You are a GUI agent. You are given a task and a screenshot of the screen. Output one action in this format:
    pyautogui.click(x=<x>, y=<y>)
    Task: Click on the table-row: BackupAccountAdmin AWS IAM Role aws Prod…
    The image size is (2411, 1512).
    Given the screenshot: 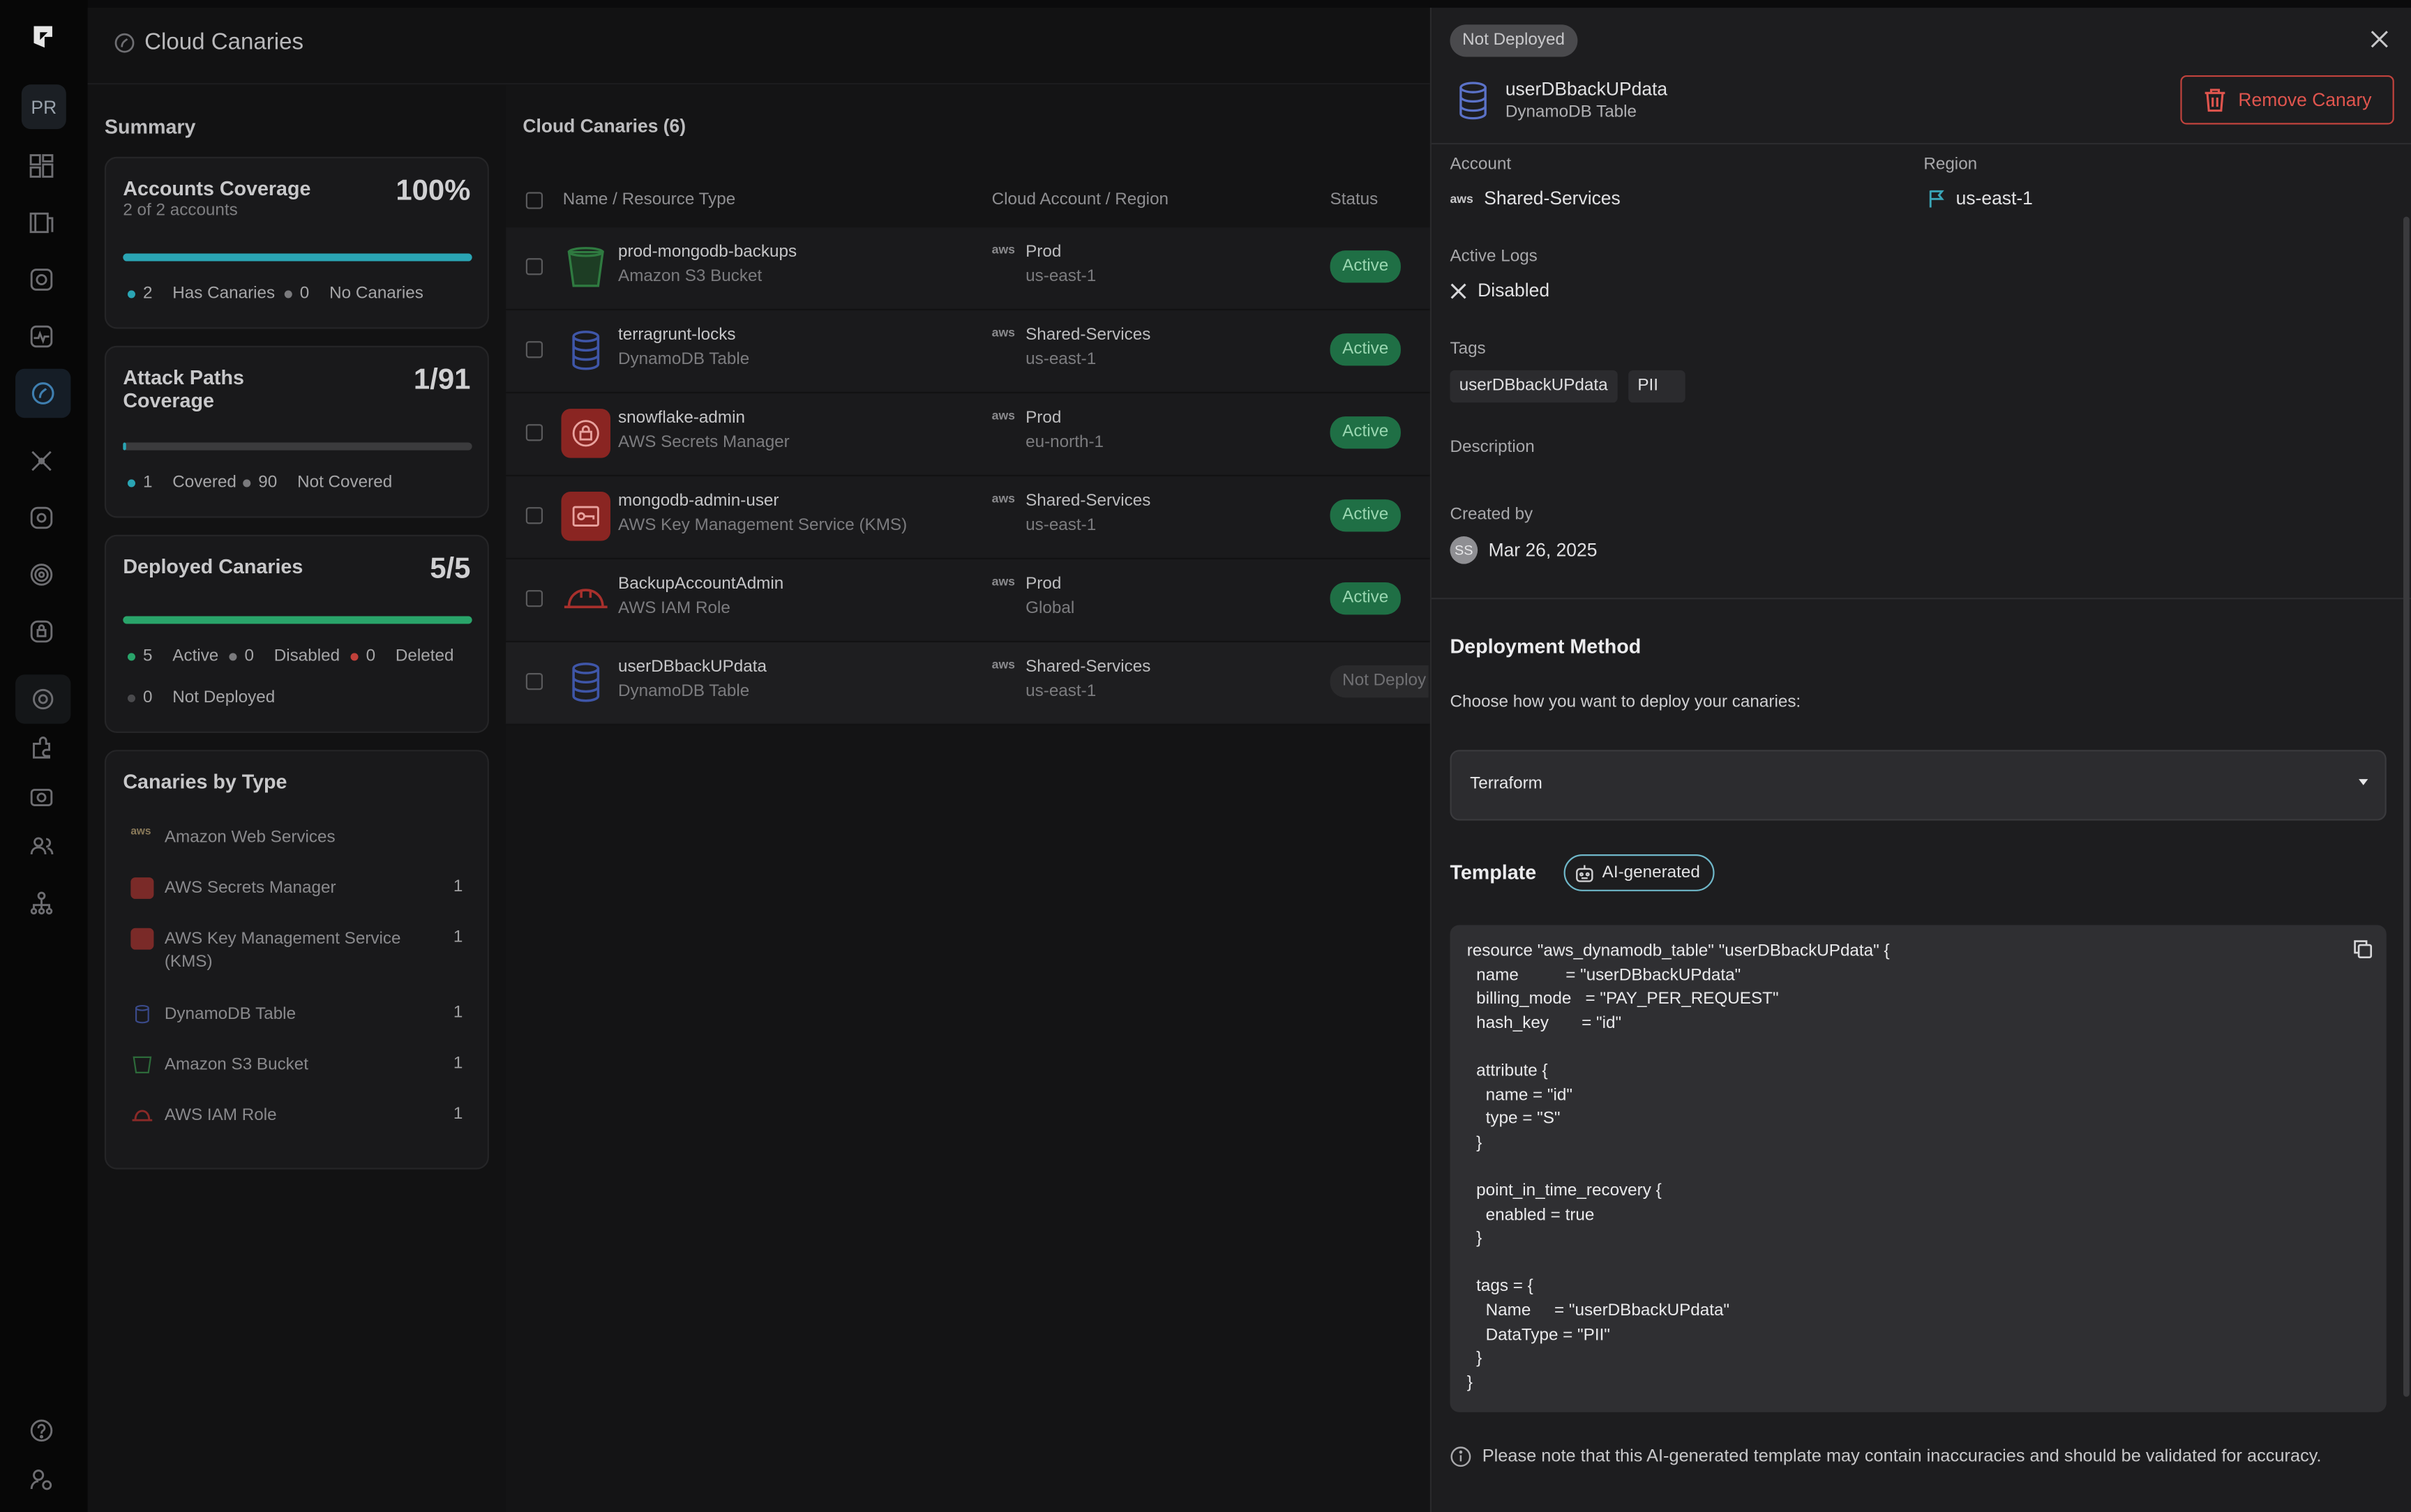 What is the action you would take?
    pyautogui.click(x=968, y=600)
    